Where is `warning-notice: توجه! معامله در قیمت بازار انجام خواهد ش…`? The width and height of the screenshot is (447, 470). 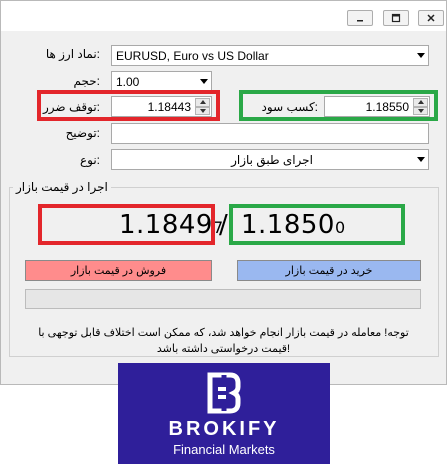 warning-notice: توجه! معامله در قیمت بازار انجام خواهد ش… is located at coordinates (223, 341).